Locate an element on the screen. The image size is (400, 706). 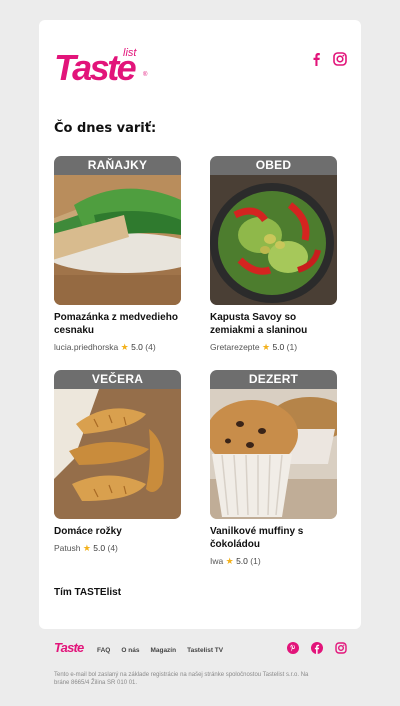
recipe-title: Kapusta Savoy so zemiakmi a slaninou is located at coordinates (273, 324).